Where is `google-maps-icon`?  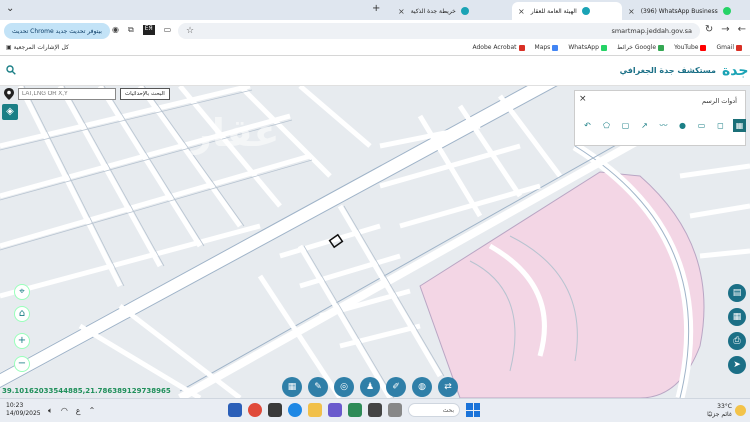
google-maps-icon is located at coordinates (661, 47).